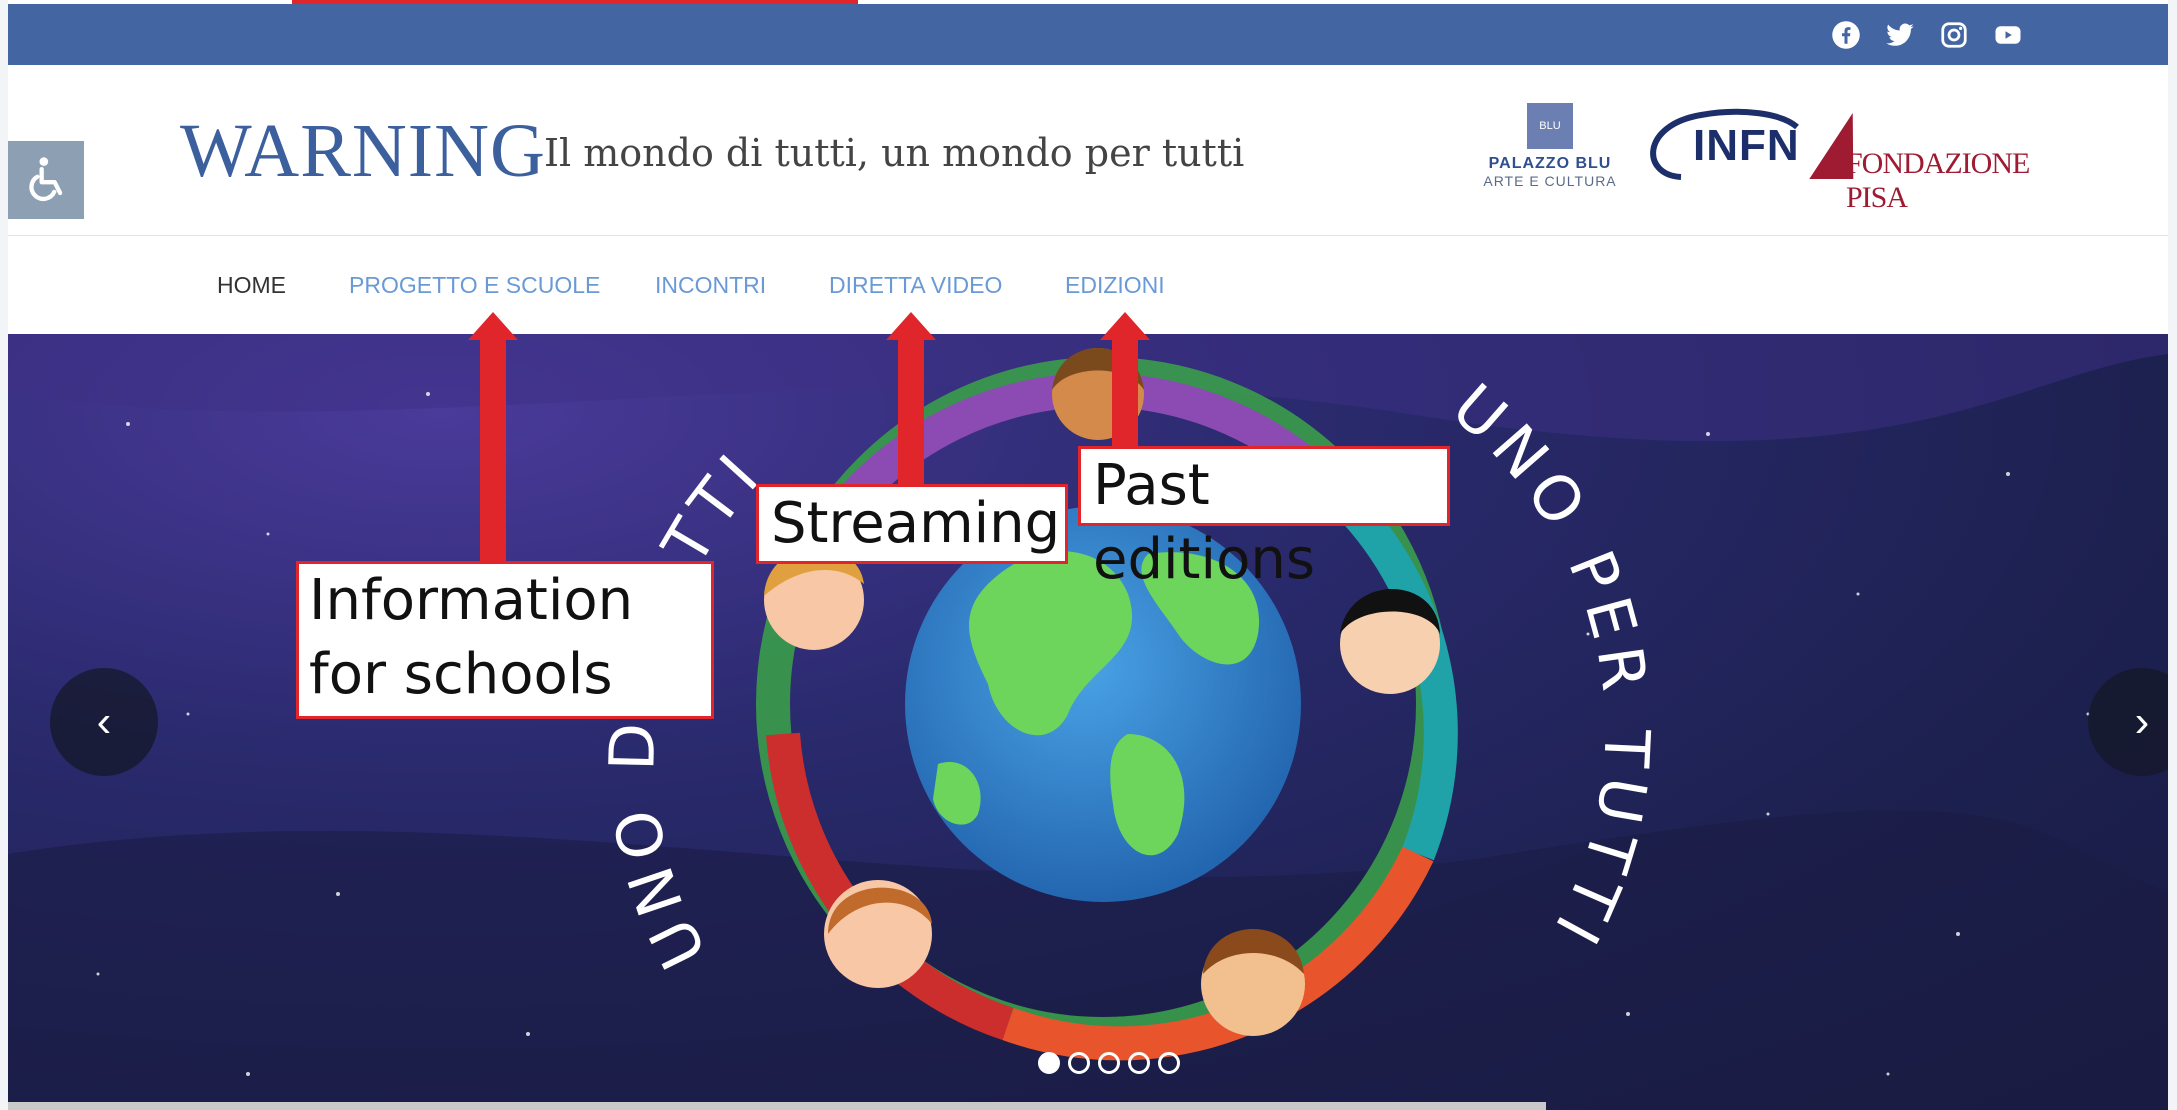 This screenshot has width=2177, height=1110. Describe the element at coordinates (493, 441) in the screenshot. I see `annotation-arrow-schools` at that location.